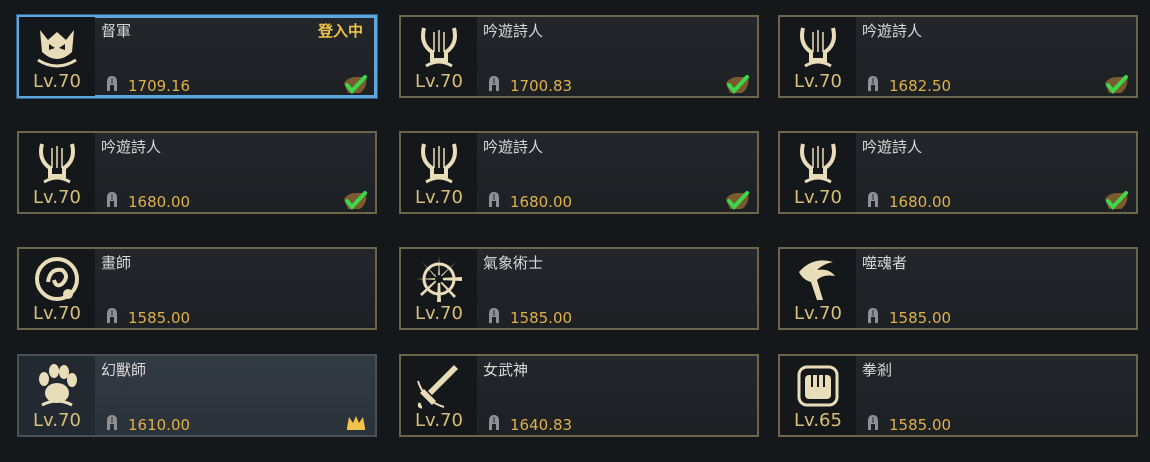  Describe the element at coordinates (920, 86) in the screenshot. I see `item-level-value: 1682.50` at that location.